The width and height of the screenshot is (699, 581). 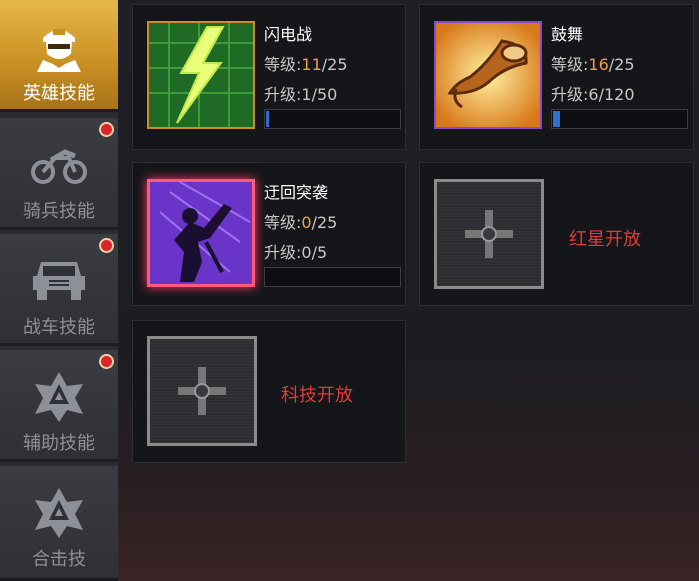 I want to click on locked-skill-slot: 科技开放, so click(x=269, y=391).